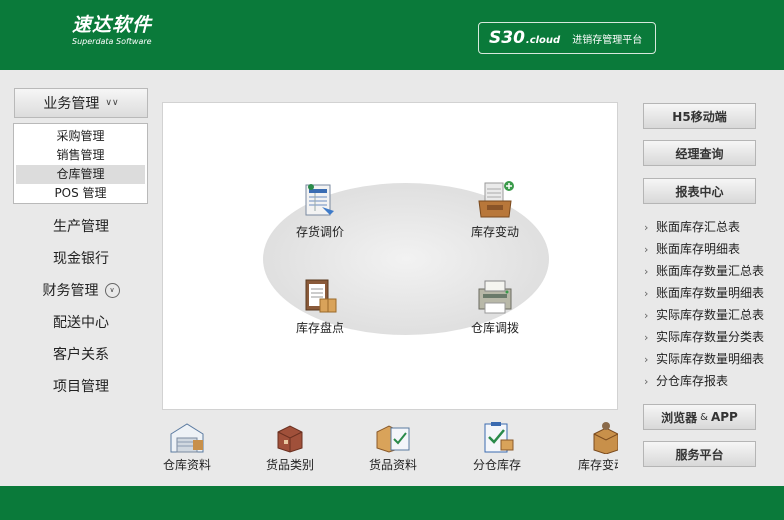 The image size is (784, 520). I want to click on brand-product: S30, so click(507, 38).